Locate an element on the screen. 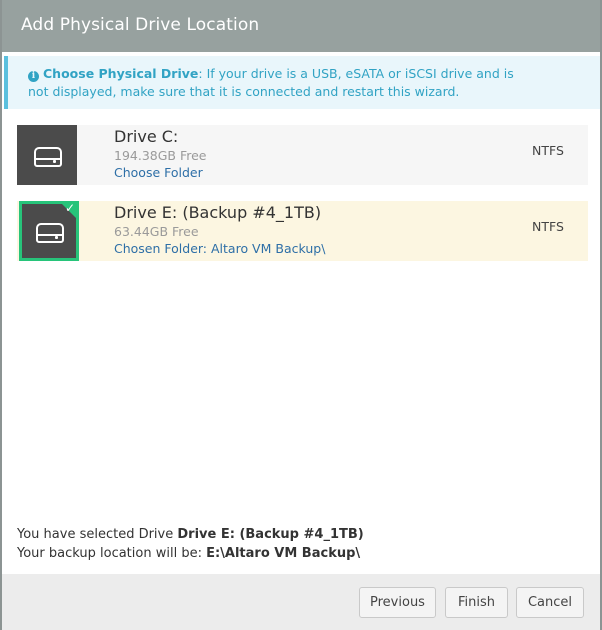 This screenshot has width=602, height=630. cancel-button: Cancel is located at coordinates (550, 602).